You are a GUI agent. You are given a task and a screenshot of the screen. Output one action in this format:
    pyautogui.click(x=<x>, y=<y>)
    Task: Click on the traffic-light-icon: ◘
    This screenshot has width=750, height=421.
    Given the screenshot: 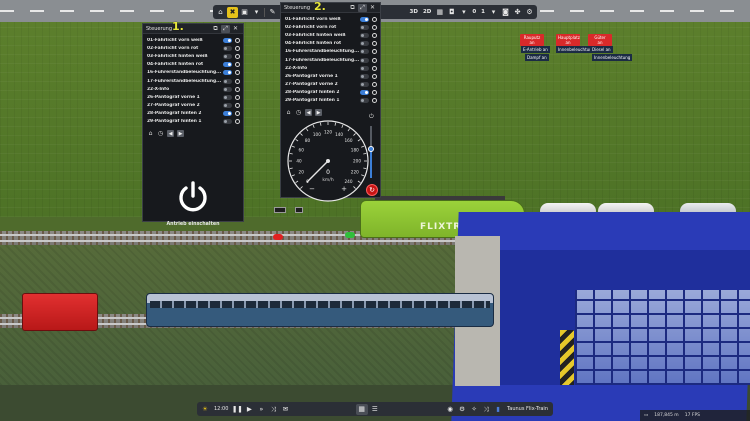 What is the action you would take?
    pyautogui.click(x=451, y=12)
    